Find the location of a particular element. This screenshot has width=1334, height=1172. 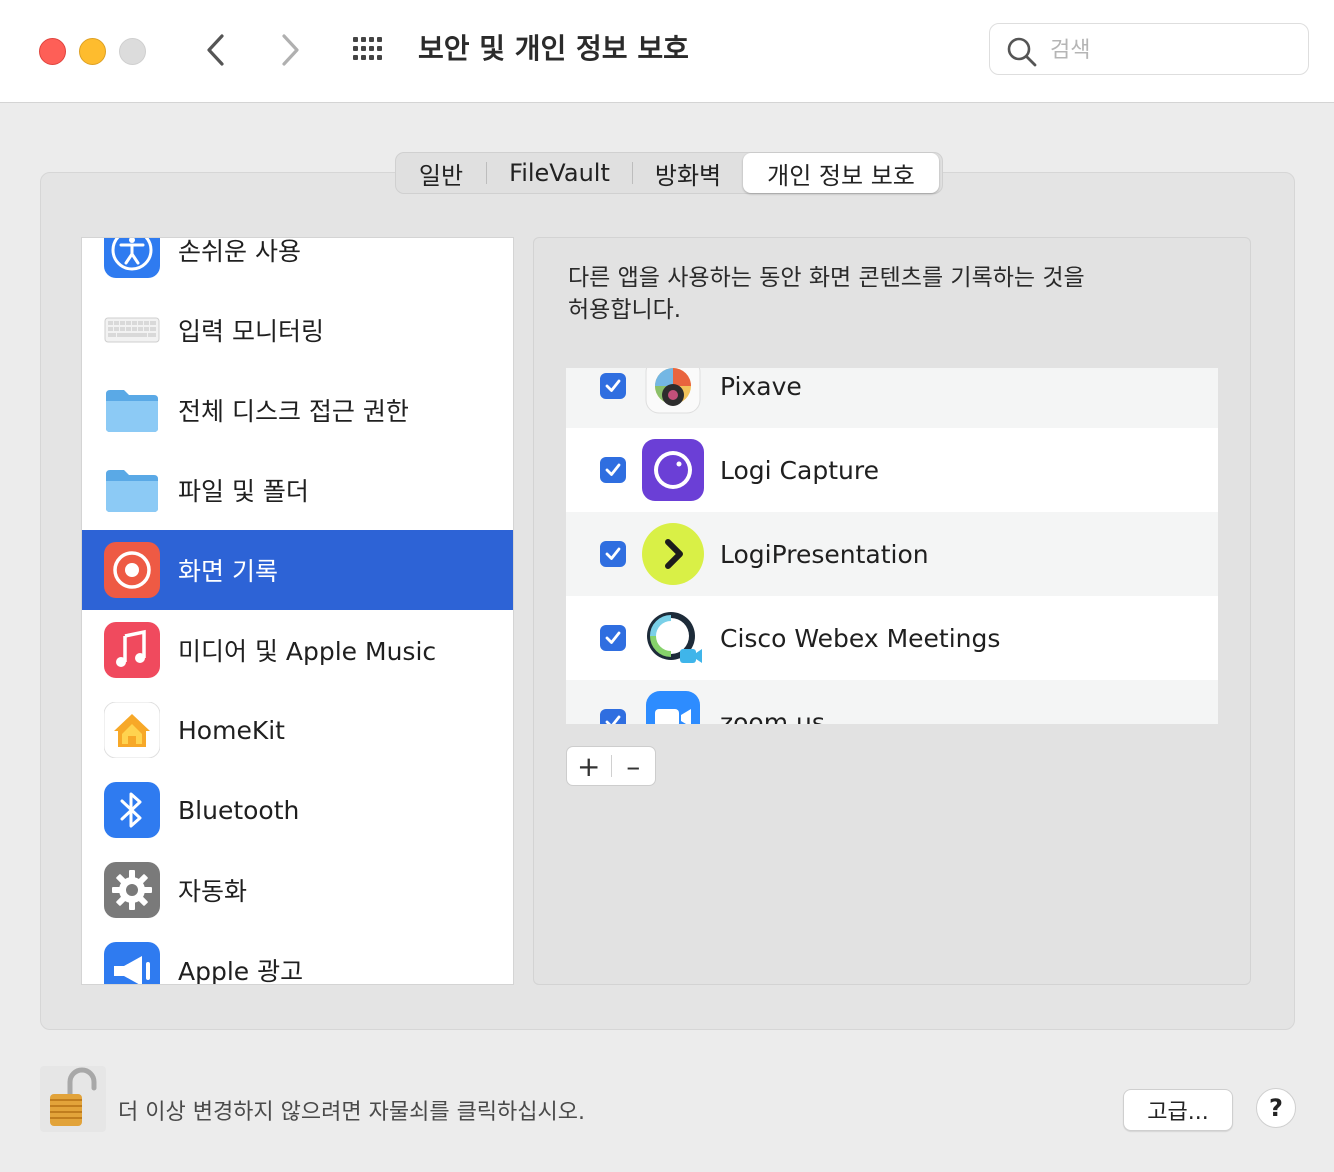

add-remove-control: + – is located at coordinates (611, 766).